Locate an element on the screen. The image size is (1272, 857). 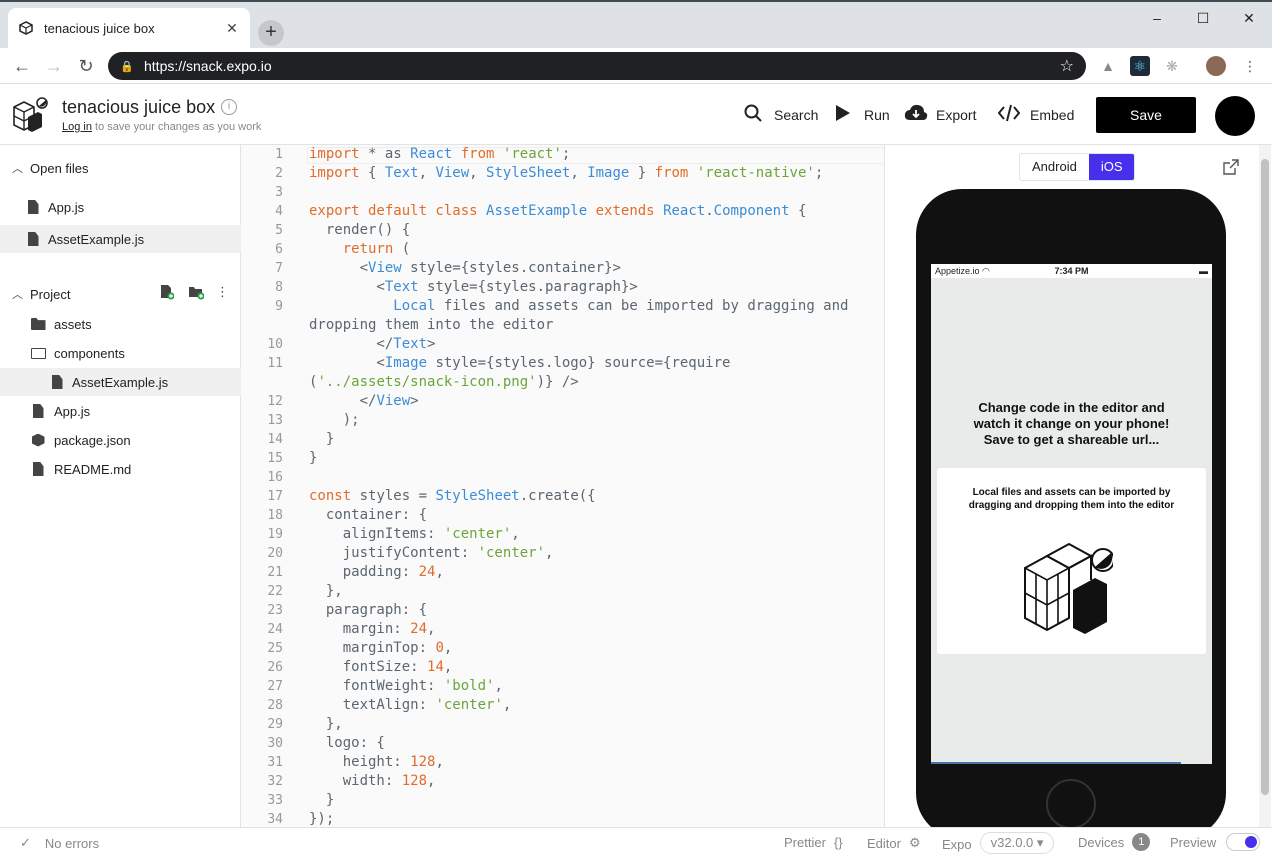
login-prompt: Log in to save your changes as you work is located at coordinates (161, 127).